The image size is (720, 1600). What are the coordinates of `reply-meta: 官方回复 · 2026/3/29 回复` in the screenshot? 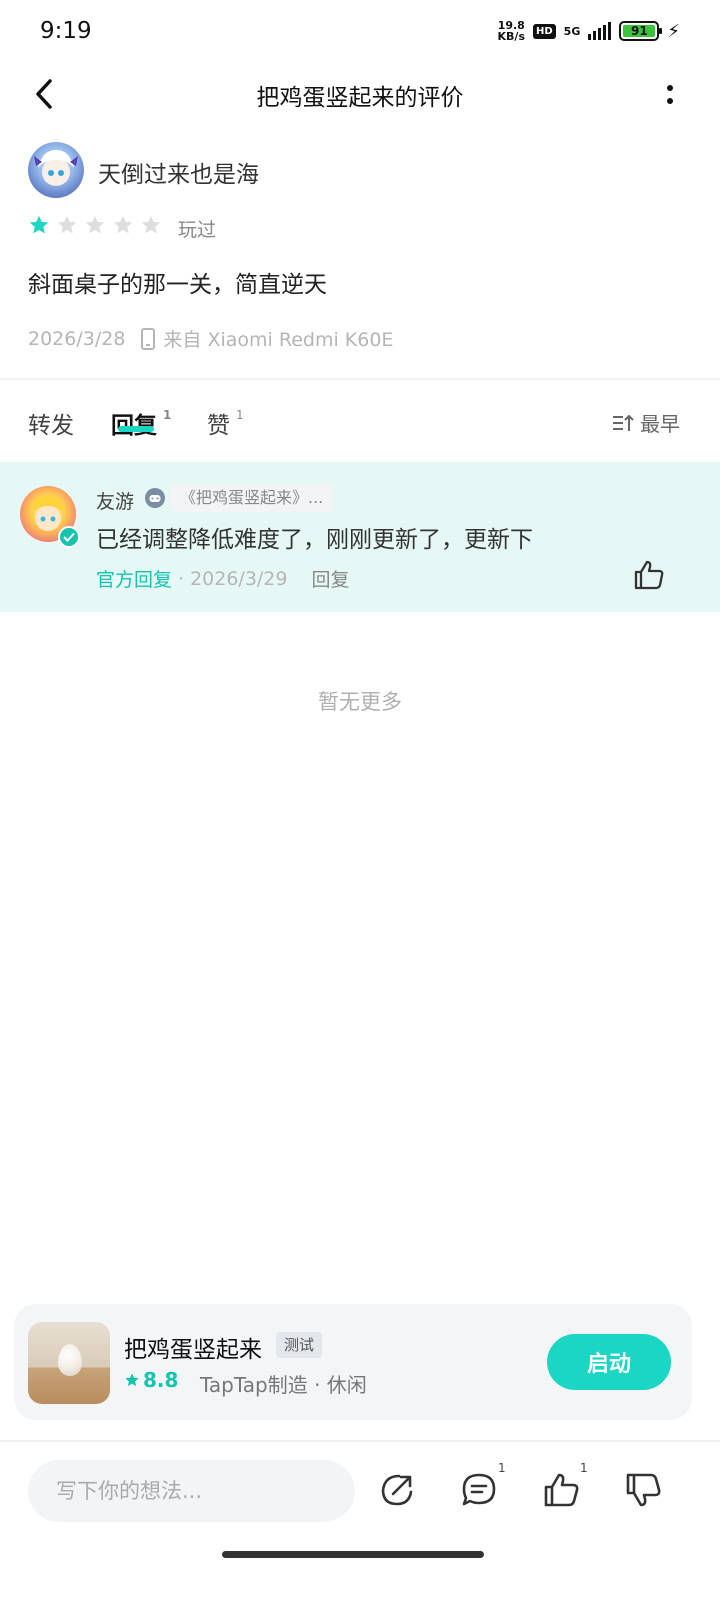 It's located at (223, 578).